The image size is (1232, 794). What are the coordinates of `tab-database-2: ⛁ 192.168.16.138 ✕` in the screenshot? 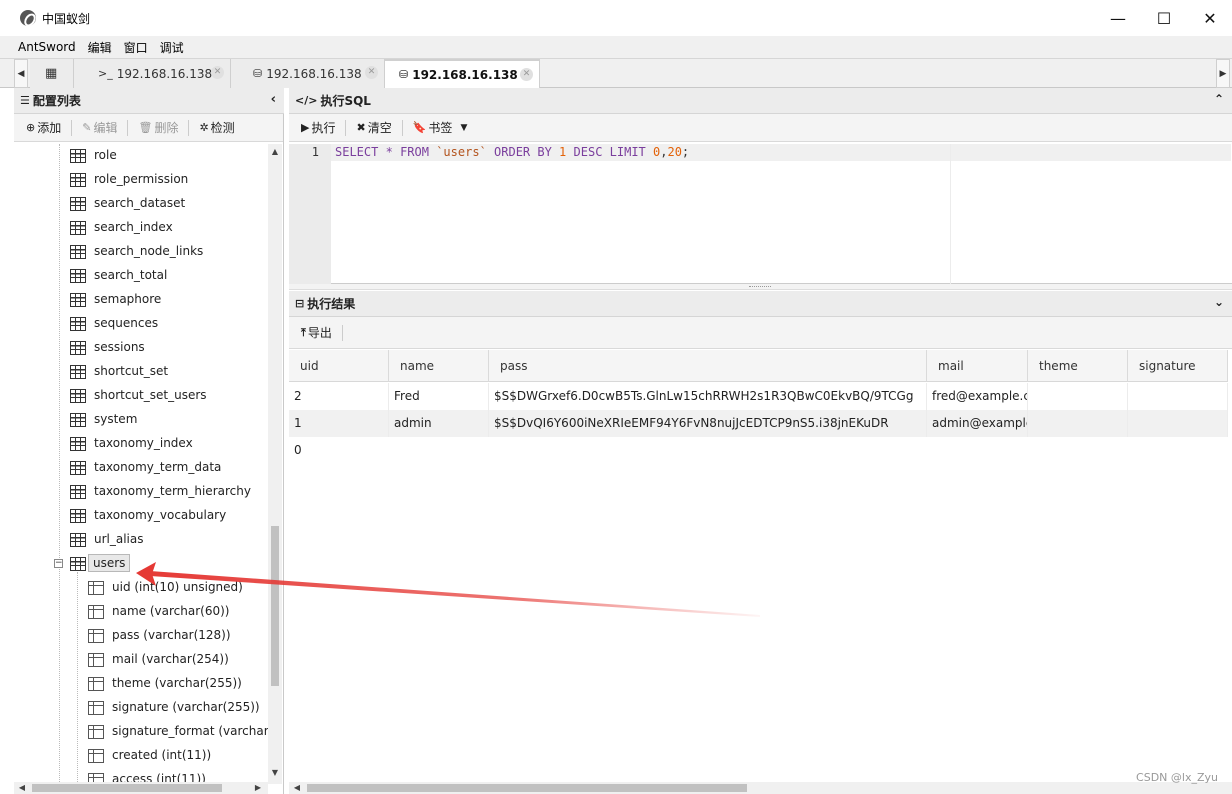 It's located at (462, 73).